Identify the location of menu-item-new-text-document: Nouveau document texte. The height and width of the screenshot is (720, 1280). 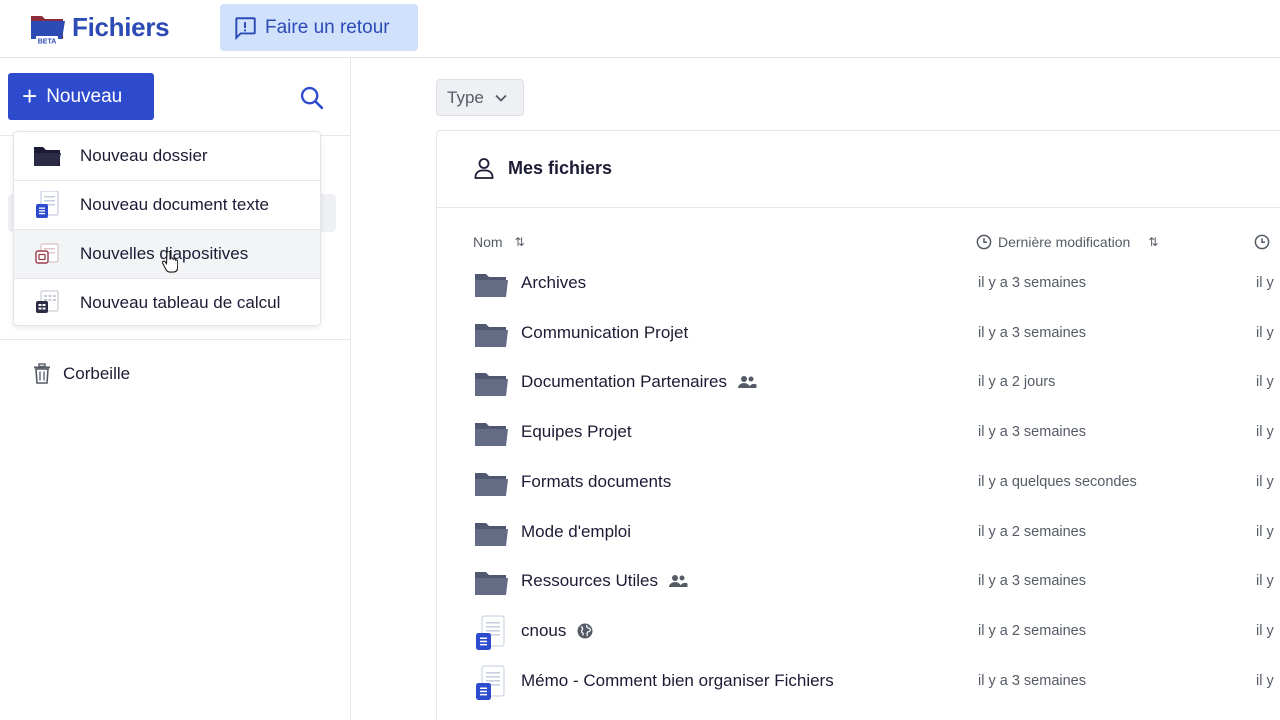
(167, 205).